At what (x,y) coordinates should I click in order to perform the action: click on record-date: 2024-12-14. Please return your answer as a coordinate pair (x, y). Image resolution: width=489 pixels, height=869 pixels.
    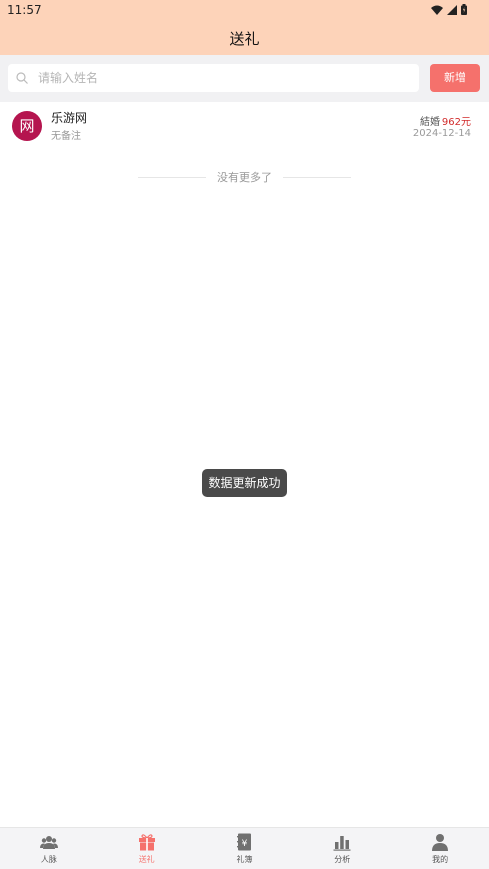
    Looking at the image, I should click on (441, 133).